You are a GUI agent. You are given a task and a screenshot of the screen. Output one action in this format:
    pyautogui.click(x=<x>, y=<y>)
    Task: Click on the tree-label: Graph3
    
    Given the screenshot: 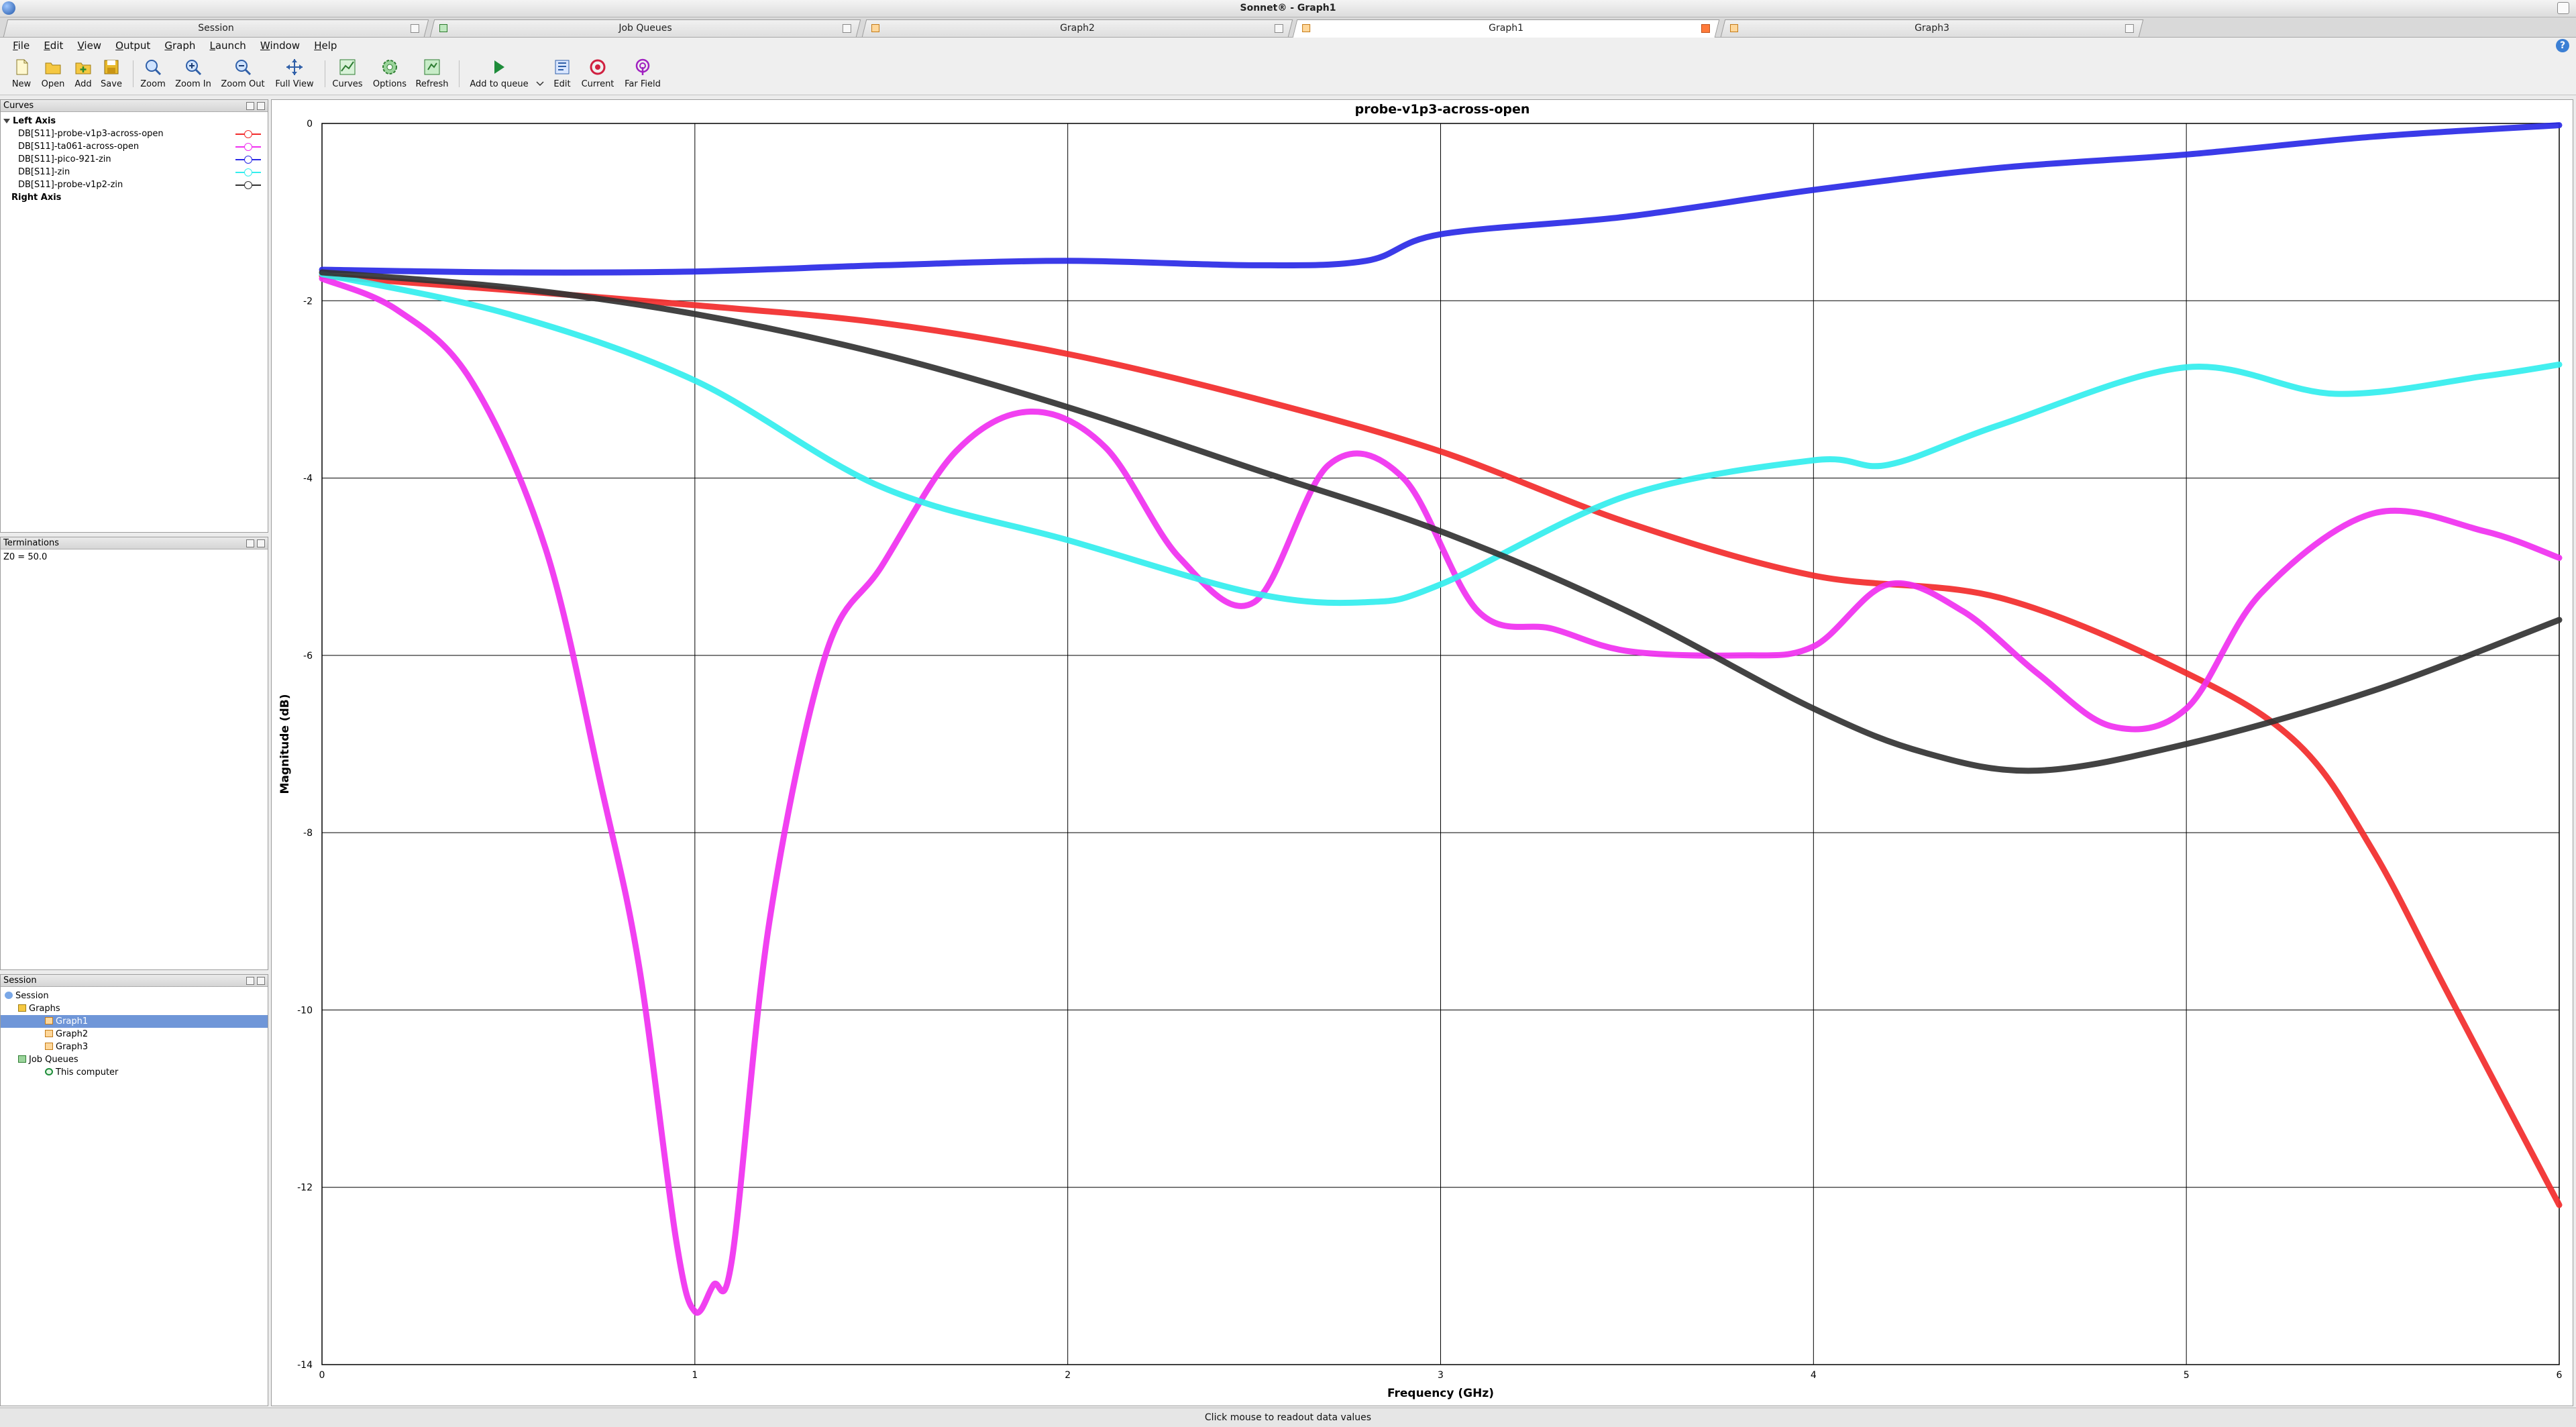 What is the action you would take?
    pyautogui.click(x=72, y=1047)
    